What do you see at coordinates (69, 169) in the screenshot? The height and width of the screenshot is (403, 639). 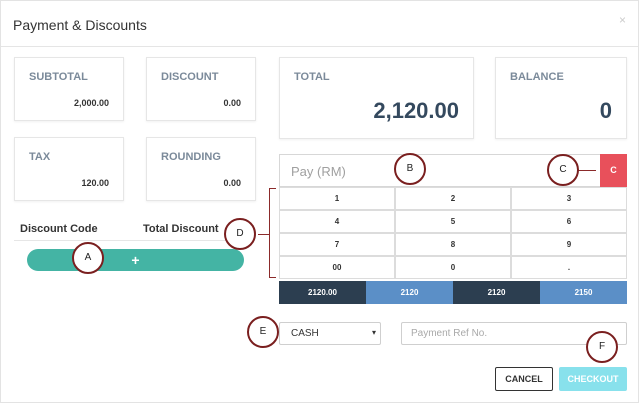 I see `tax-card: TAX 120.00` at bounding box center [69, 169].